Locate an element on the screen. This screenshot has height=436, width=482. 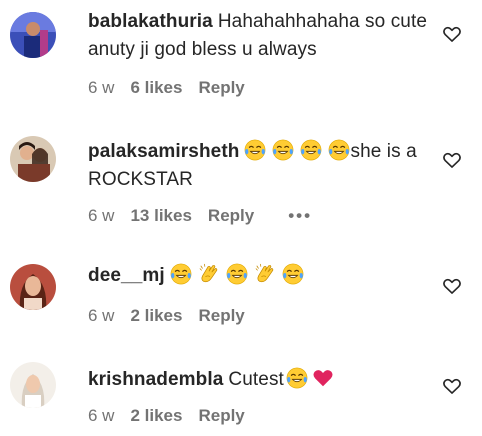
comment-username: palaksamirsheth is located at coordinates (163, 151).